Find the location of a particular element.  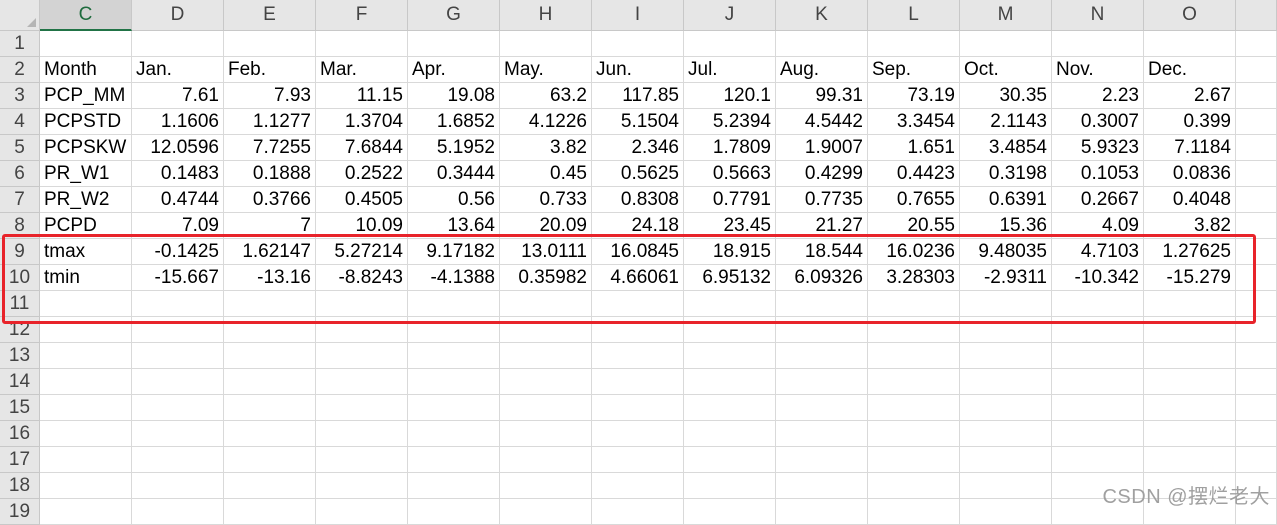

cell-m11 is located at coordinates (1006, 304).